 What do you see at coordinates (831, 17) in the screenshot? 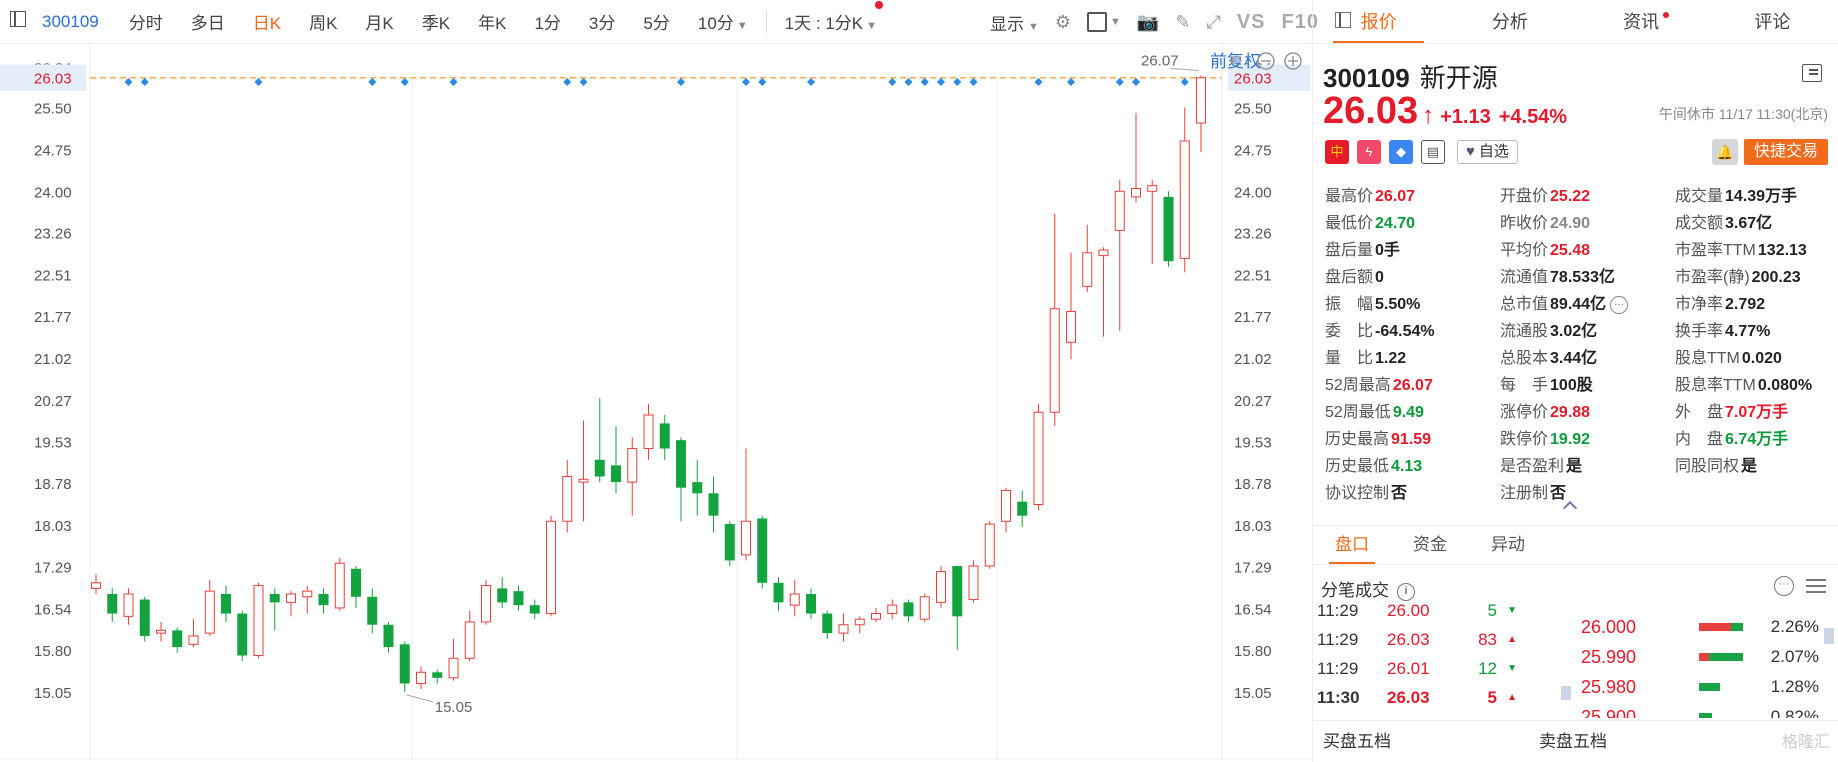
I see `intraday-period-select: 1天 : 1分K ▼` at bounding box center [831, 17].